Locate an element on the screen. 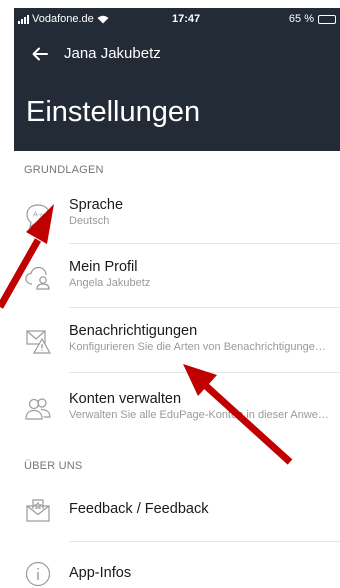  settings-item-subtitle: Deutsch is located at coordinates (89, 221).